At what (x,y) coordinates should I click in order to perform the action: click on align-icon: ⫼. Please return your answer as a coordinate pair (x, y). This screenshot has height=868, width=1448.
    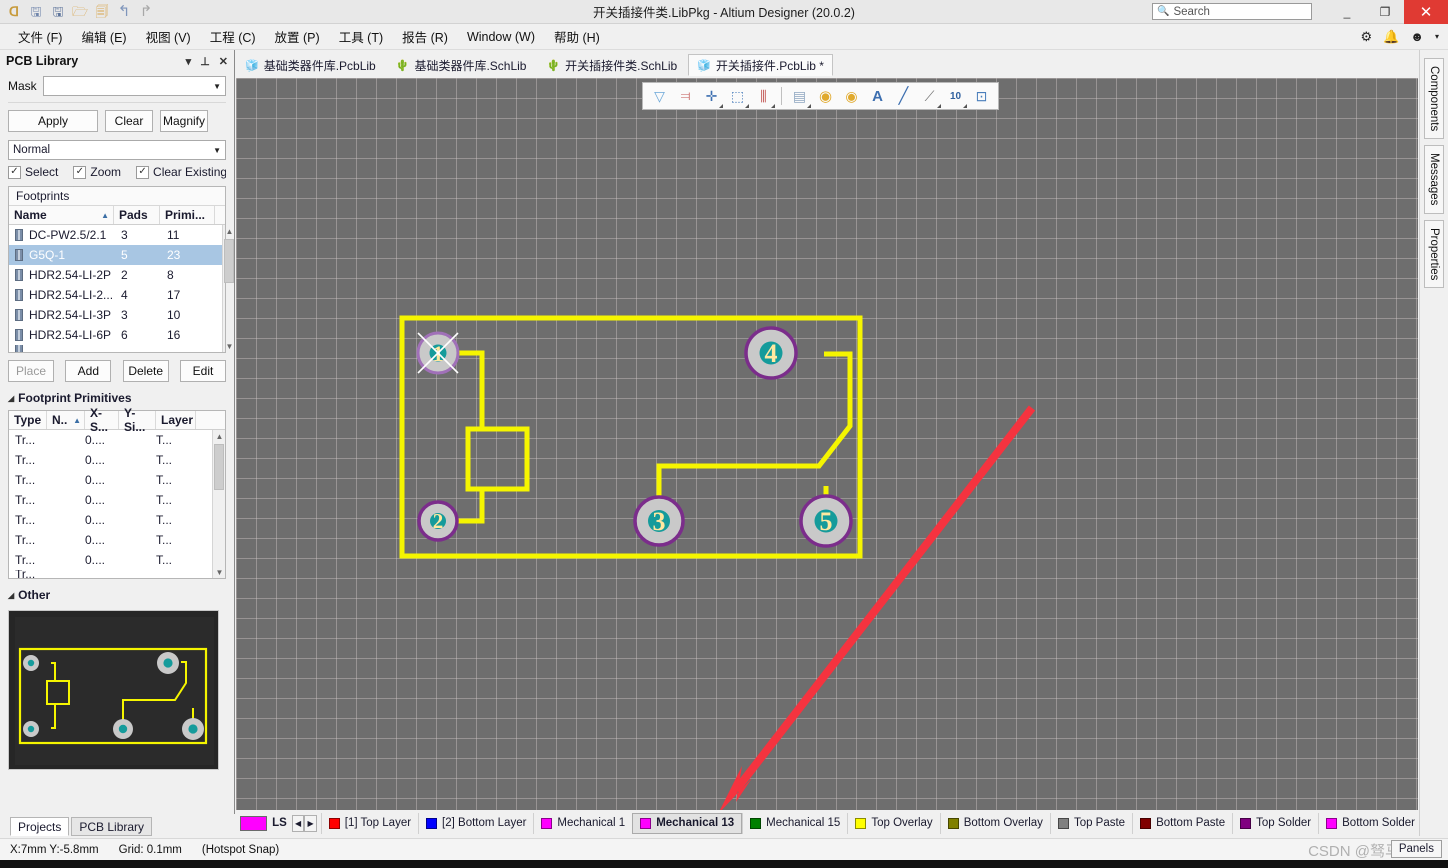
    Looking at the image, I should click on (763, 96).